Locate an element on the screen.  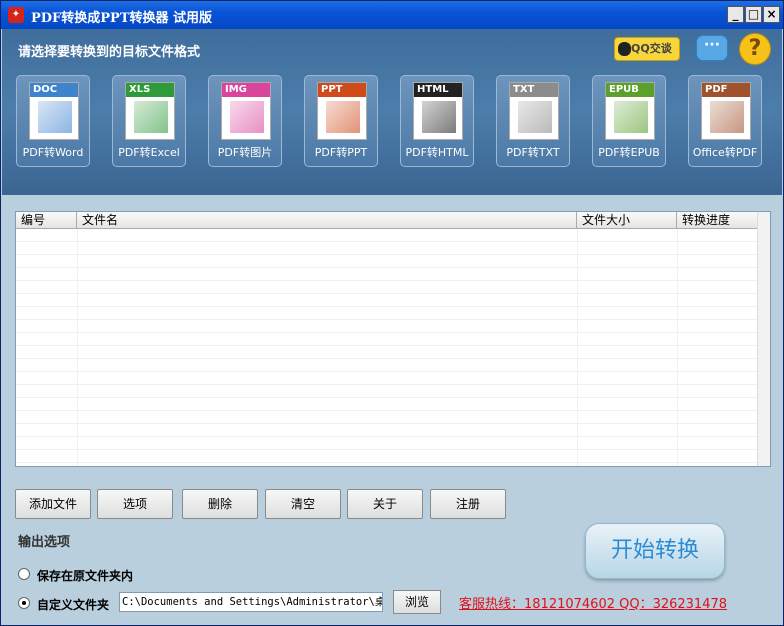
radio-custom-label: 自定义文件夹 is located at coordinates (73, 604).